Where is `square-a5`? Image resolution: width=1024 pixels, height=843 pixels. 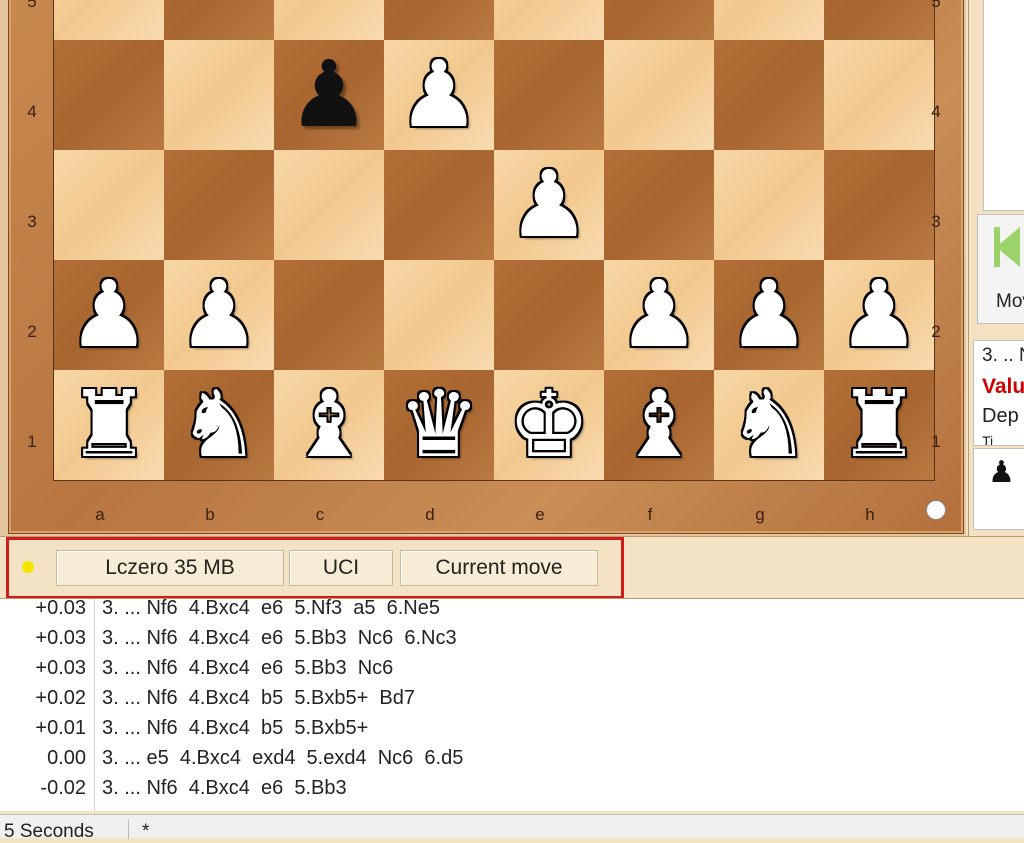 square-a5 is located at coordinates (109, 20).